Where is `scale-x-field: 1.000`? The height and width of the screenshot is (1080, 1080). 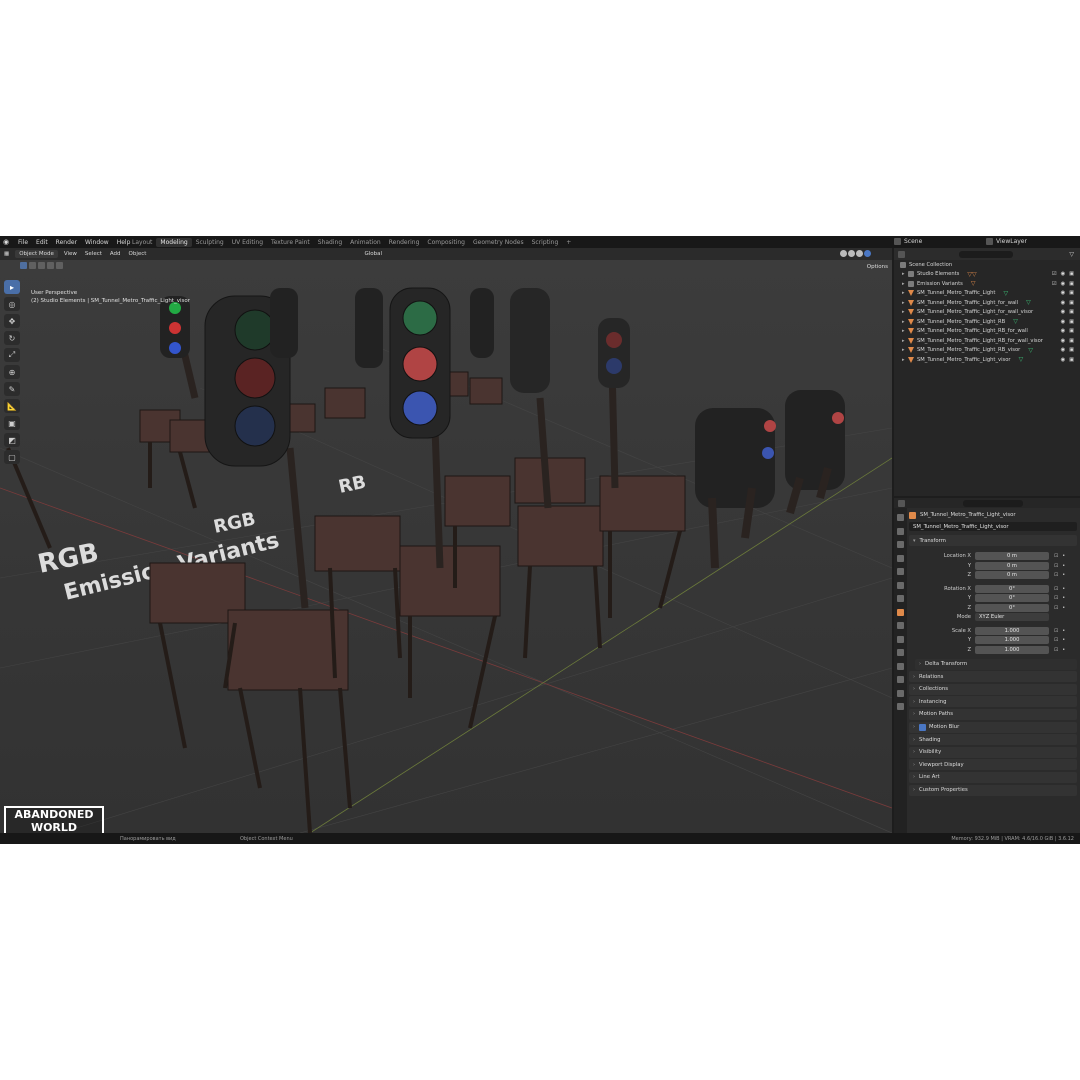 scale-x-field: 1.000 is located at coordinates (1012, 630).